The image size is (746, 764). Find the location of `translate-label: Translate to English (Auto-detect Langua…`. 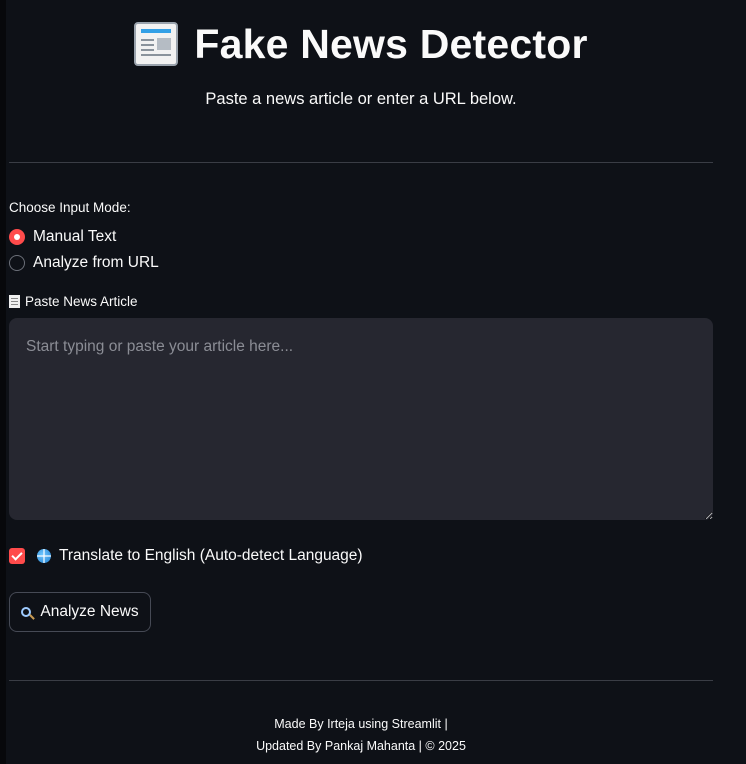

translate-label: Translate to English (Auto-detect Langua… is located at coordinates (211, 555).